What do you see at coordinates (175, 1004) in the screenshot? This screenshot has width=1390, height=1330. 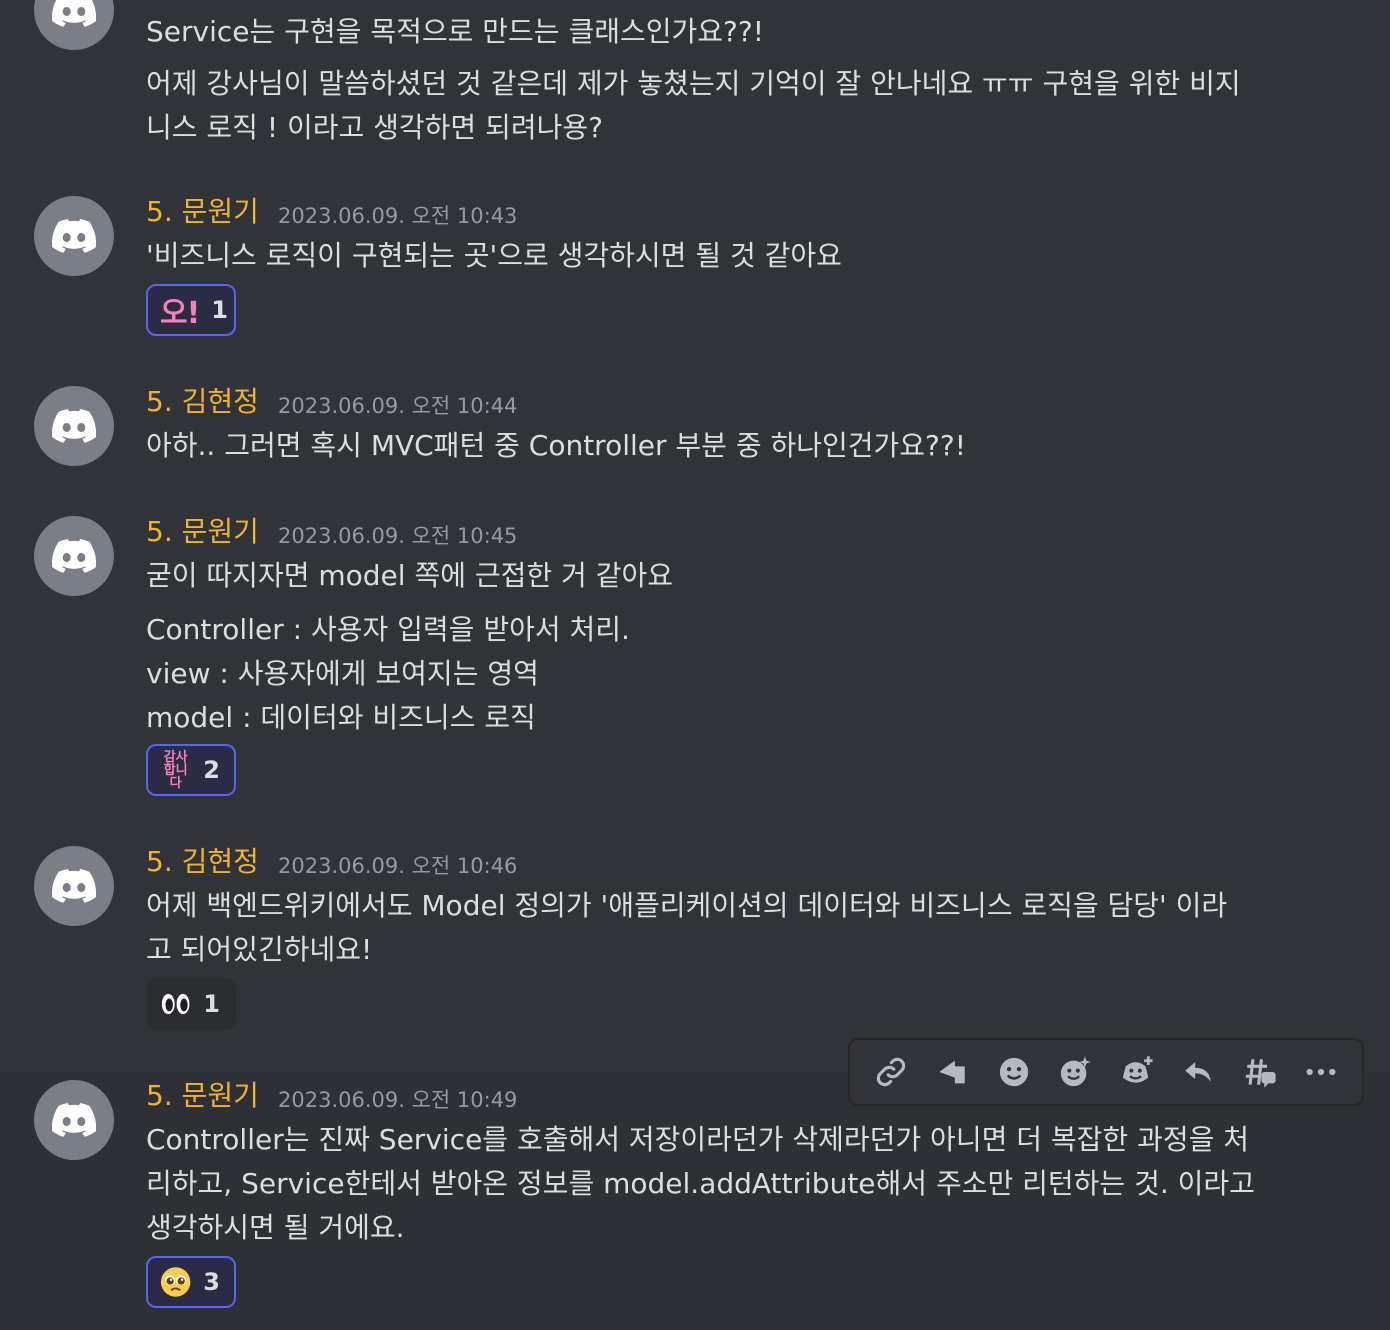 I see `eyes-emoji-icon` at bounding box center [175, 1004].